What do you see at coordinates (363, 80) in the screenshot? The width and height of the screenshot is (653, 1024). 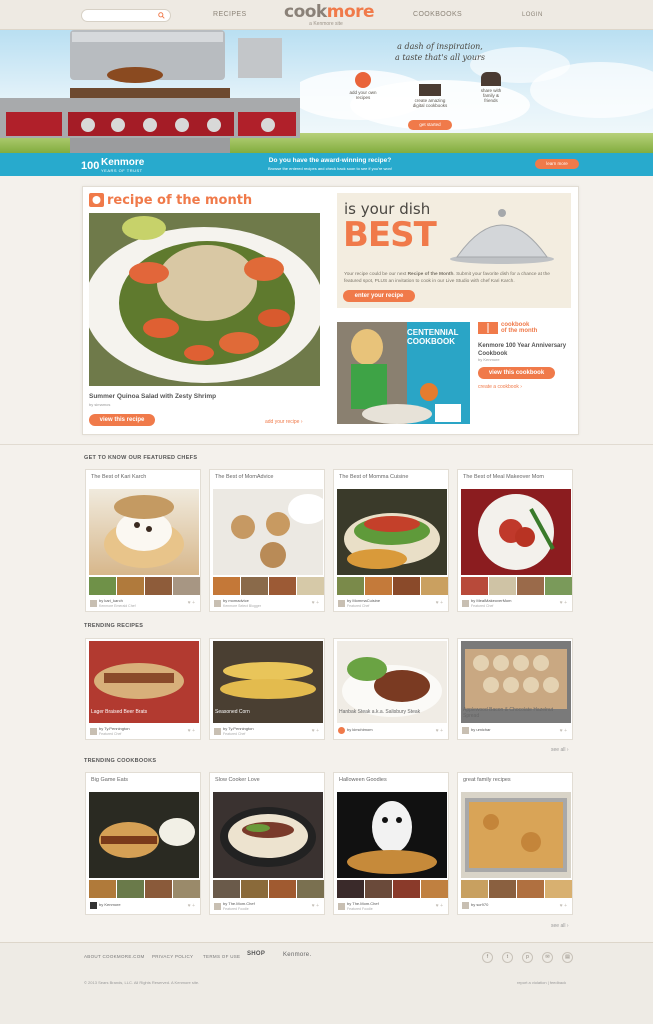 I see `plate-icon` at bounding box center [363, 80].